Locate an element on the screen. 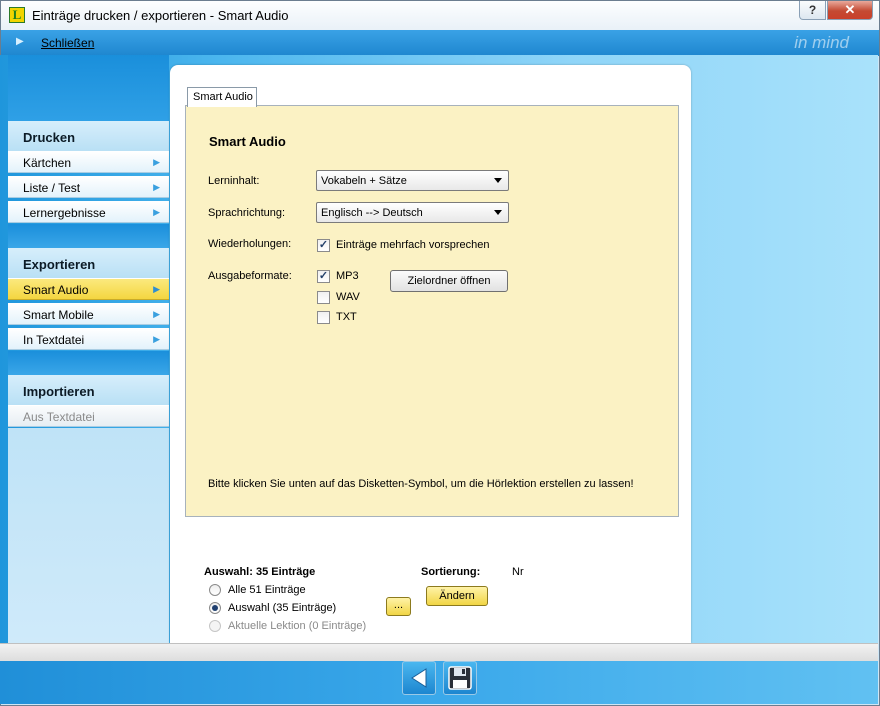 The image size is (880, 706). play-arrow-icon: ▶ is located at coordinates (20, 41).